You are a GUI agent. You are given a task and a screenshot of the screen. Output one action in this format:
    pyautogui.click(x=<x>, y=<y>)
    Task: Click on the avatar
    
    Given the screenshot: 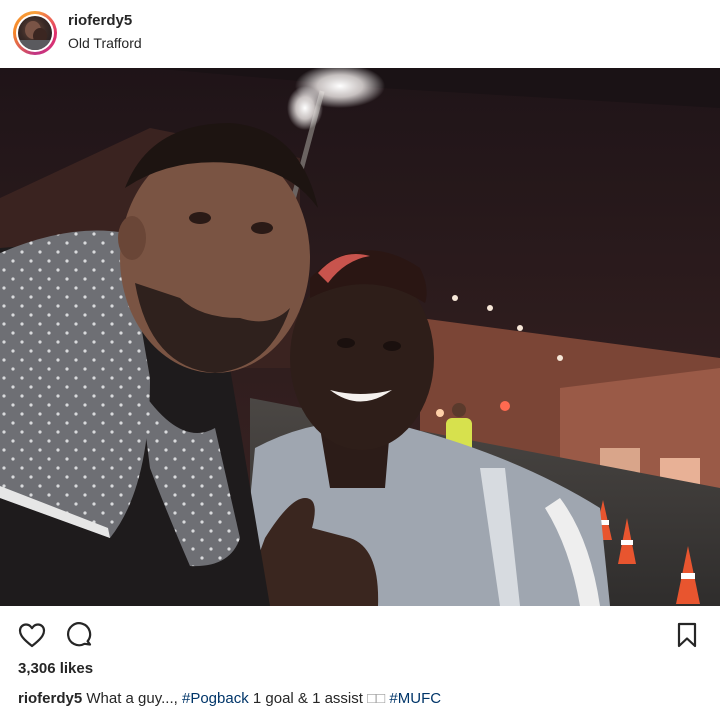 What is the action you would take?
    pyautogui.click(x=35, y=33)
    